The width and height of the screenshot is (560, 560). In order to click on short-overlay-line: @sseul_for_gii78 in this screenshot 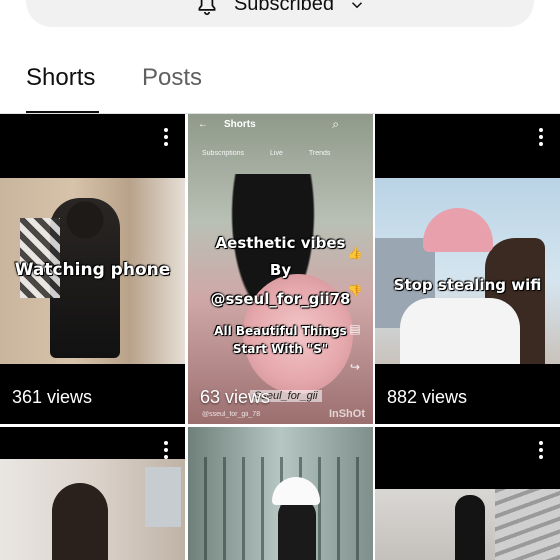, I will do `click(280, 299)`.